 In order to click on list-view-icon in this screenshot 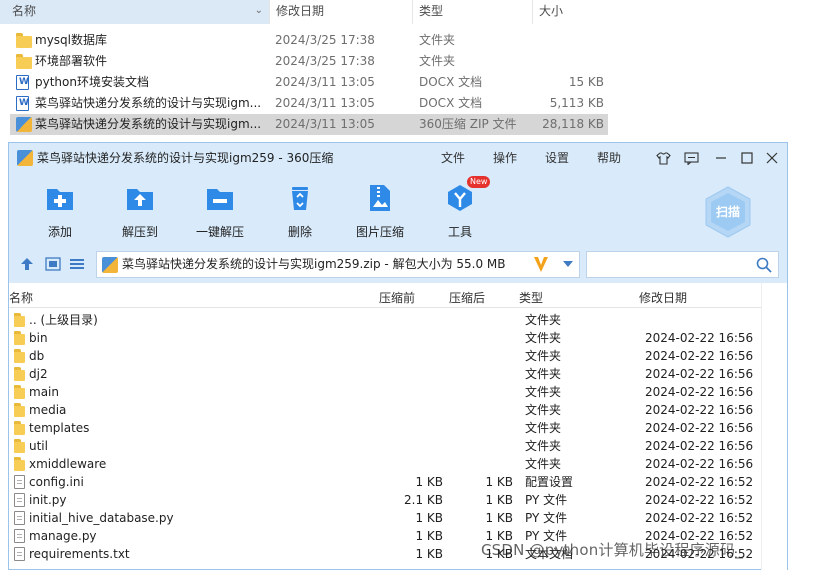, I will do `click(77, 264)`.